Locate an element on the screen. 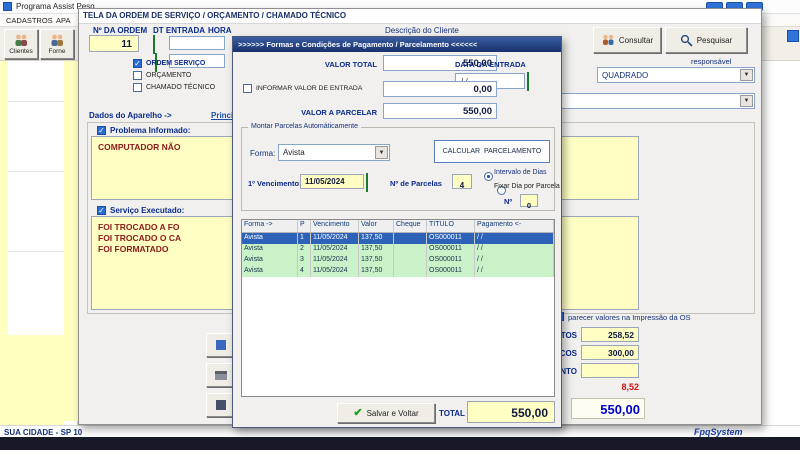 The image size is (800, 450). pesquisar-button: Pesquisar is located at coordinates (706, 40).